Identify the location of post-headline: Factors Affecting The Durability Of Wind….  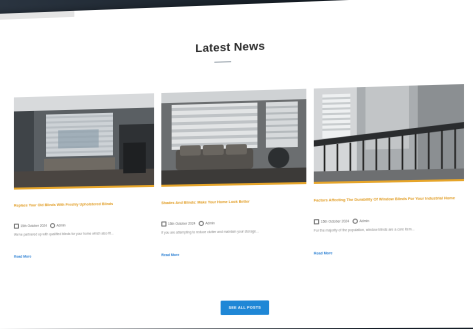
(387, 200).